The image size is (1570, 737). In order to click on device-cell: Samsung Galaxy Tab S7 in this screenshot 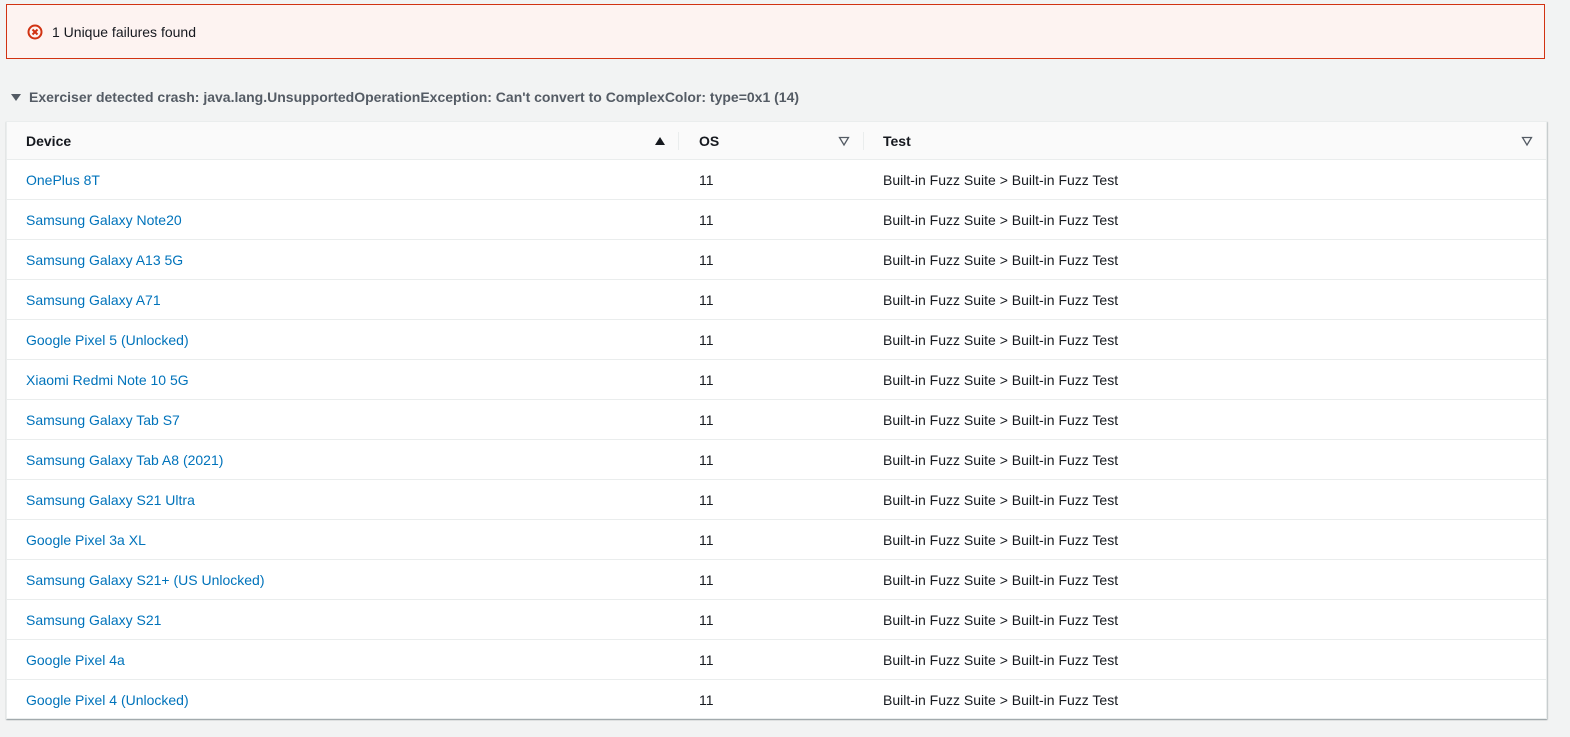, I will do `click(343, 419)`.